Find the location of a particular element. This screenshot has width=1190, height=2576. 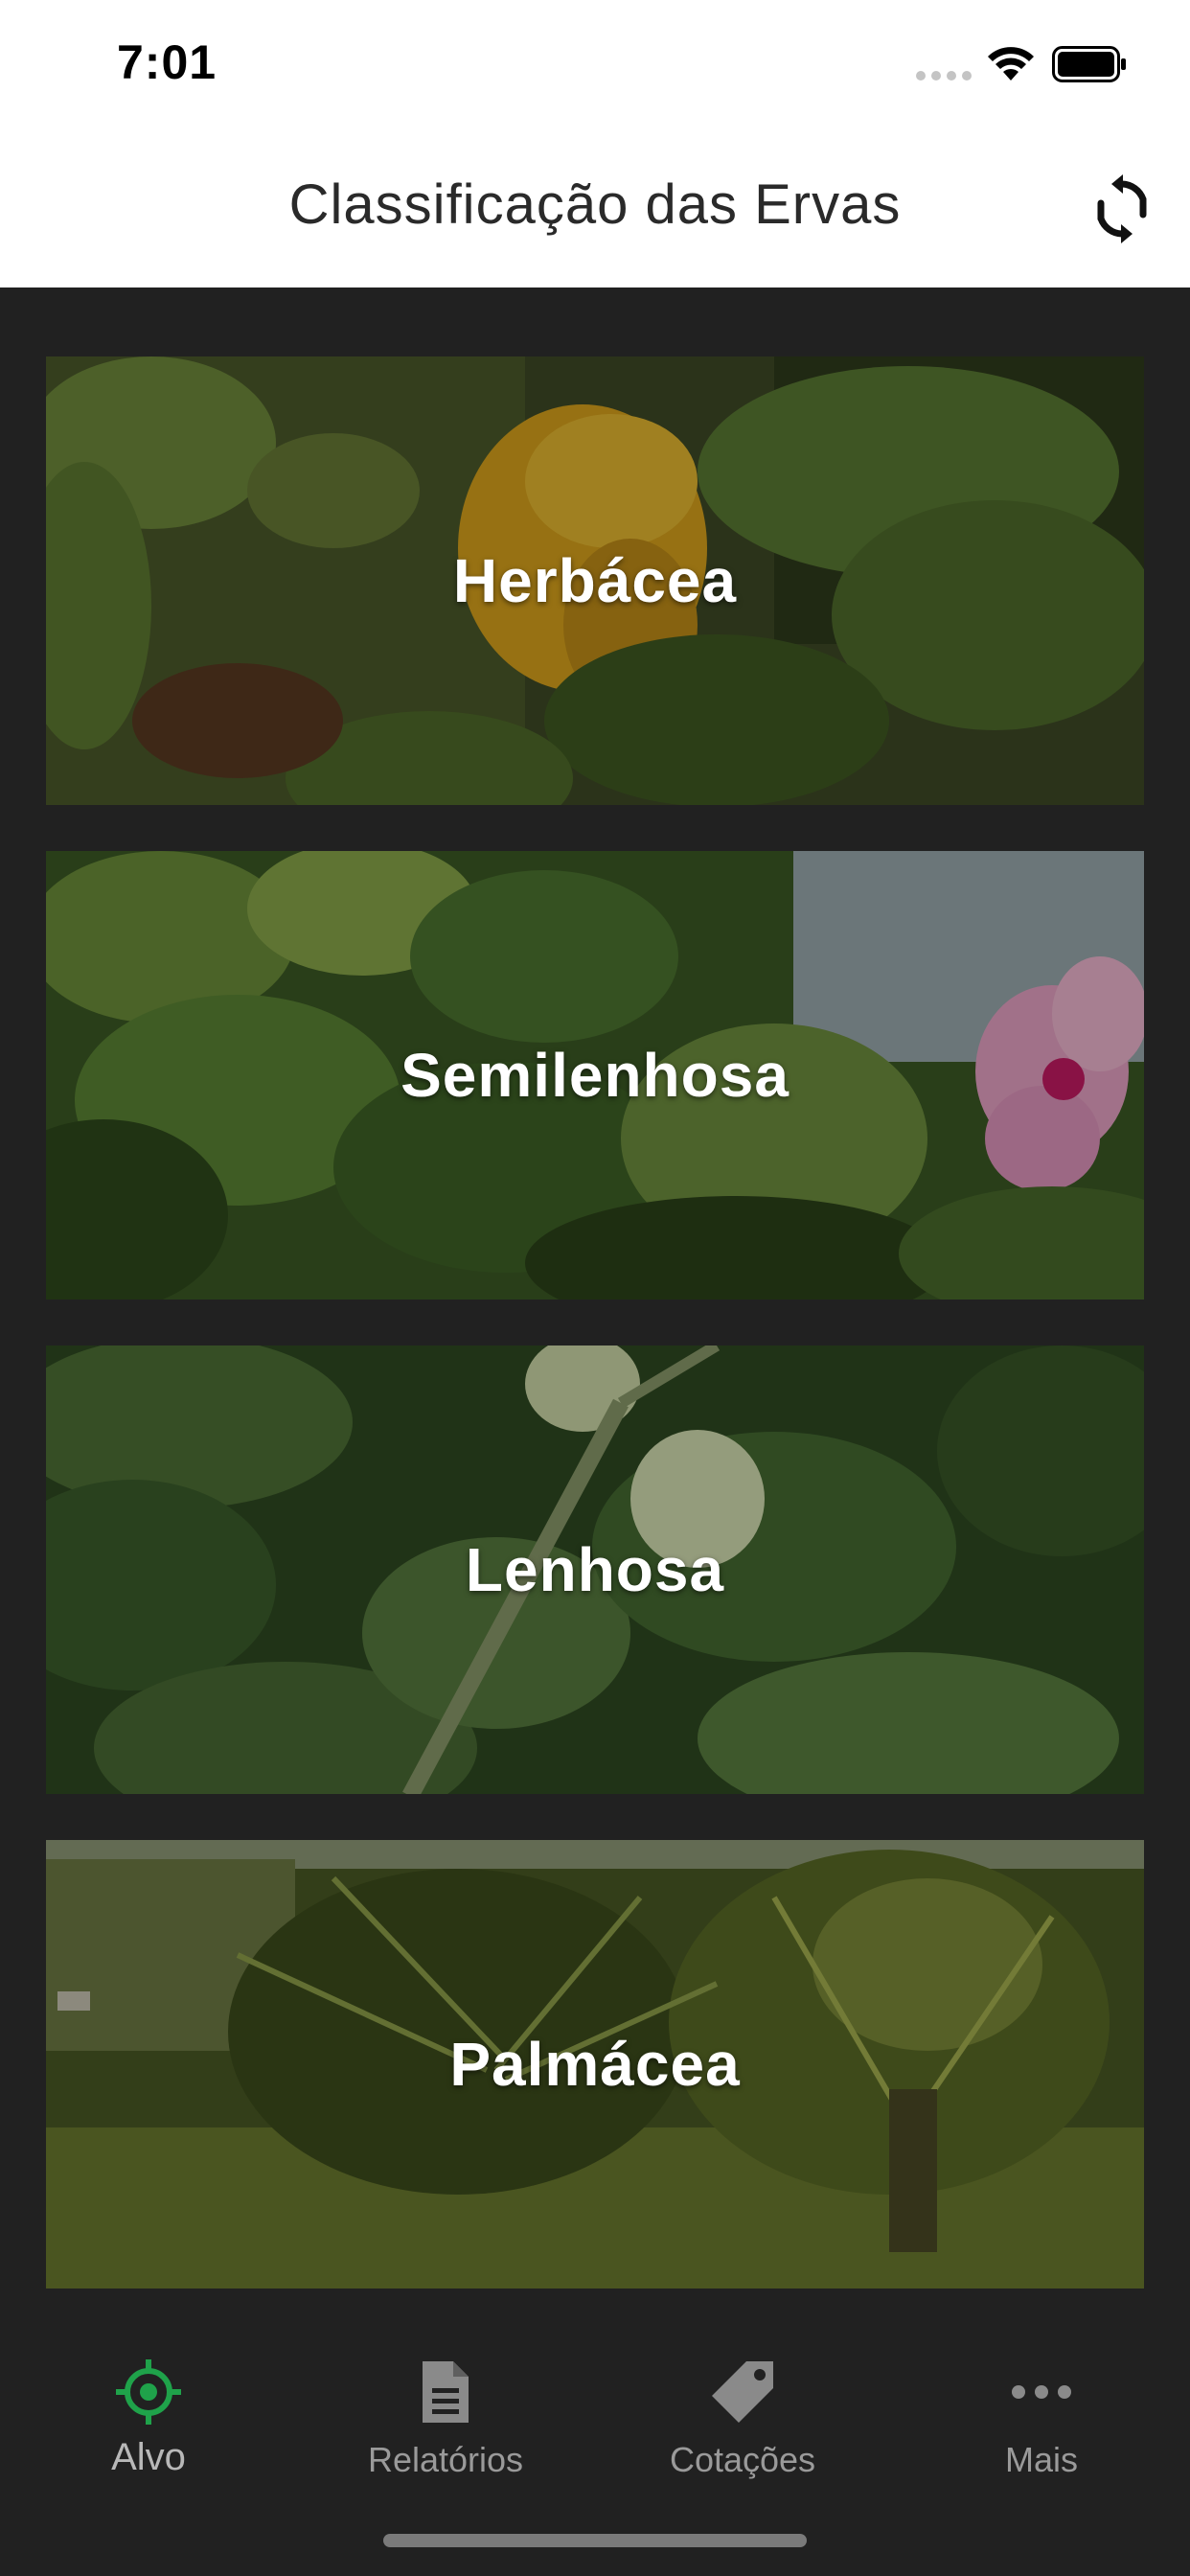

category-label: Lenhosa is located at coordinates (595, 1569).